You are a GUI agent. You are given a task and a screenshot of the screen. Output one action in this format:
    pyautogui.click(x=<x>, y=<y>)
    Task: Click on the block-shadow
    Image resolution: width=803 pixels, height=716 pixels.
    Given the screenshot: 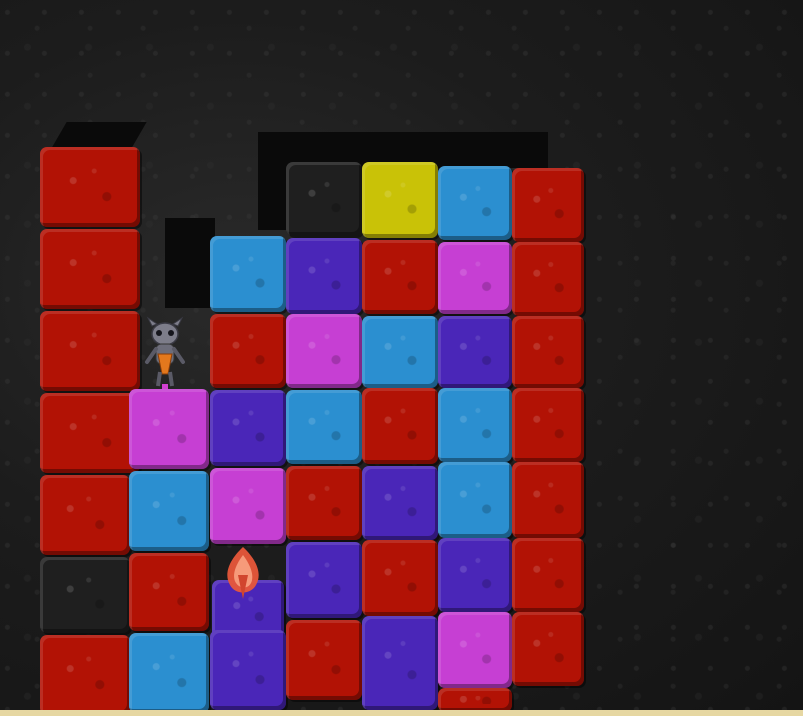 What is the action you would take?
    pyautogui.click(x=190, y=263)
    